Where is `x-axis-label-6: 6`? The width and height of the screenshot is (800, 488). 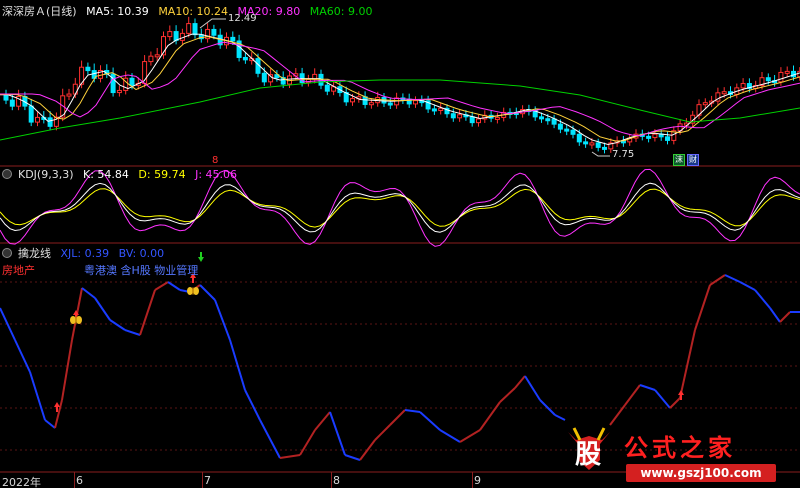
x-axis-label-6: 6 is located at coordinates (79, 480).